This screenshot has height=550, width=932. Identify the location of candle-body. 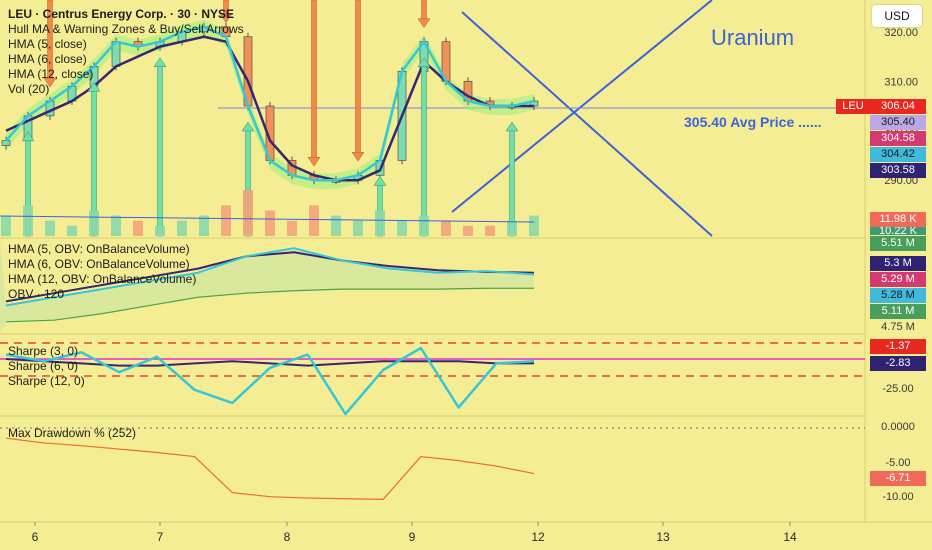
(6, 143).